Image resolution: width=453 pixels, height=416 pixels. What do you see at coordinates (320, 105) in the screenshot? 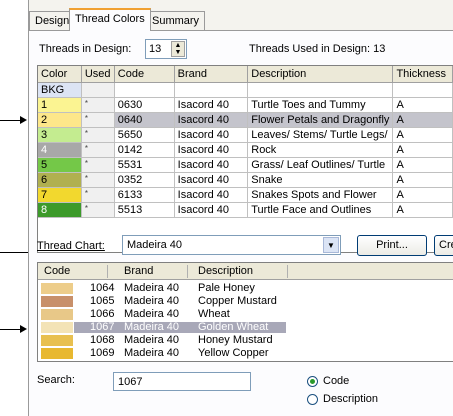
I see `description-cell: Turtle Toes and Tummy` at bounding box center [320, 105].